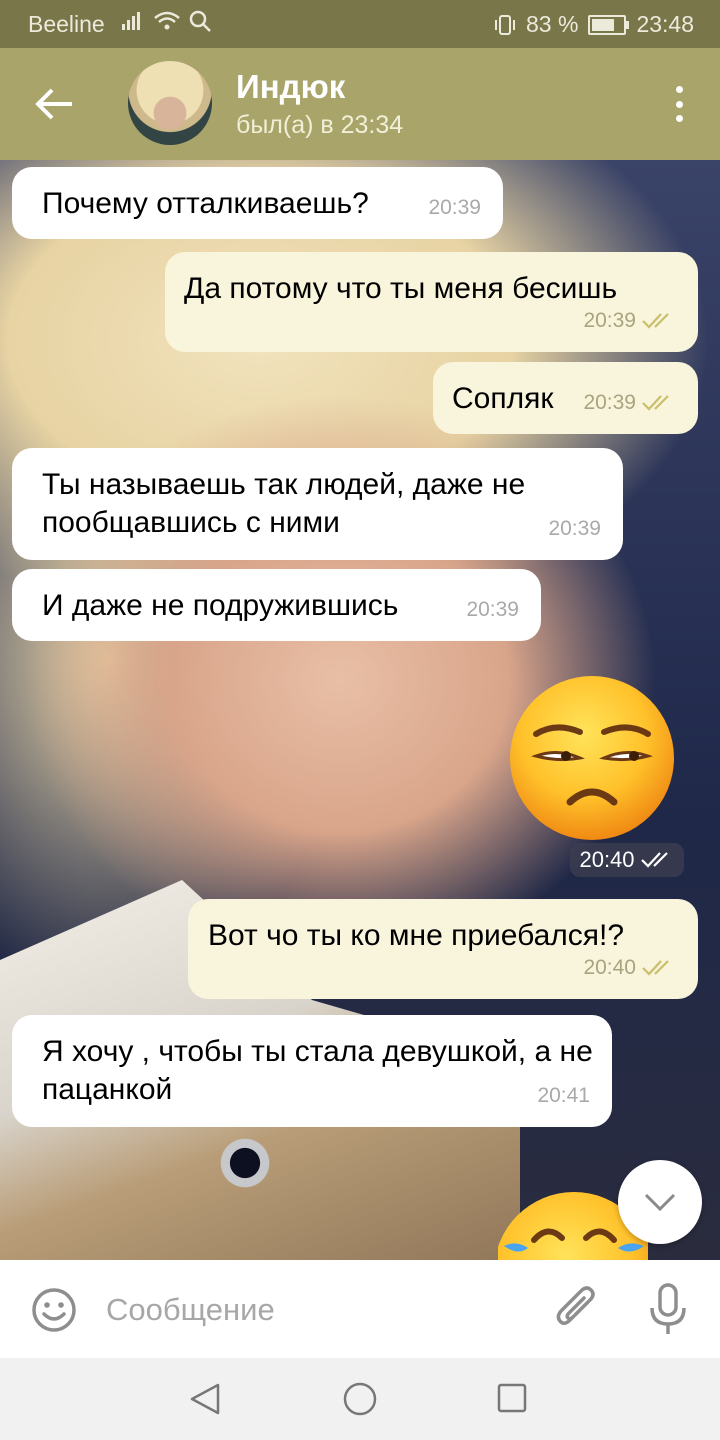 The width and height of the screenshot is (720, 1440). I want to click on microphone-icon, so click(668, 1308).